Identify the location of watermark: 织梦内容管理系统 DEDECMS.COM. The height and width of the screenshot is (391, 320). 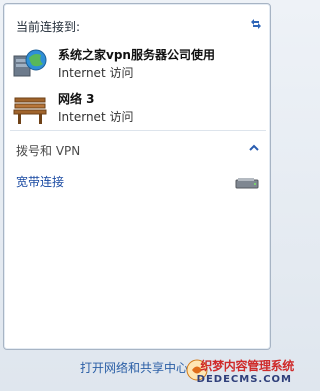
(241, 374).